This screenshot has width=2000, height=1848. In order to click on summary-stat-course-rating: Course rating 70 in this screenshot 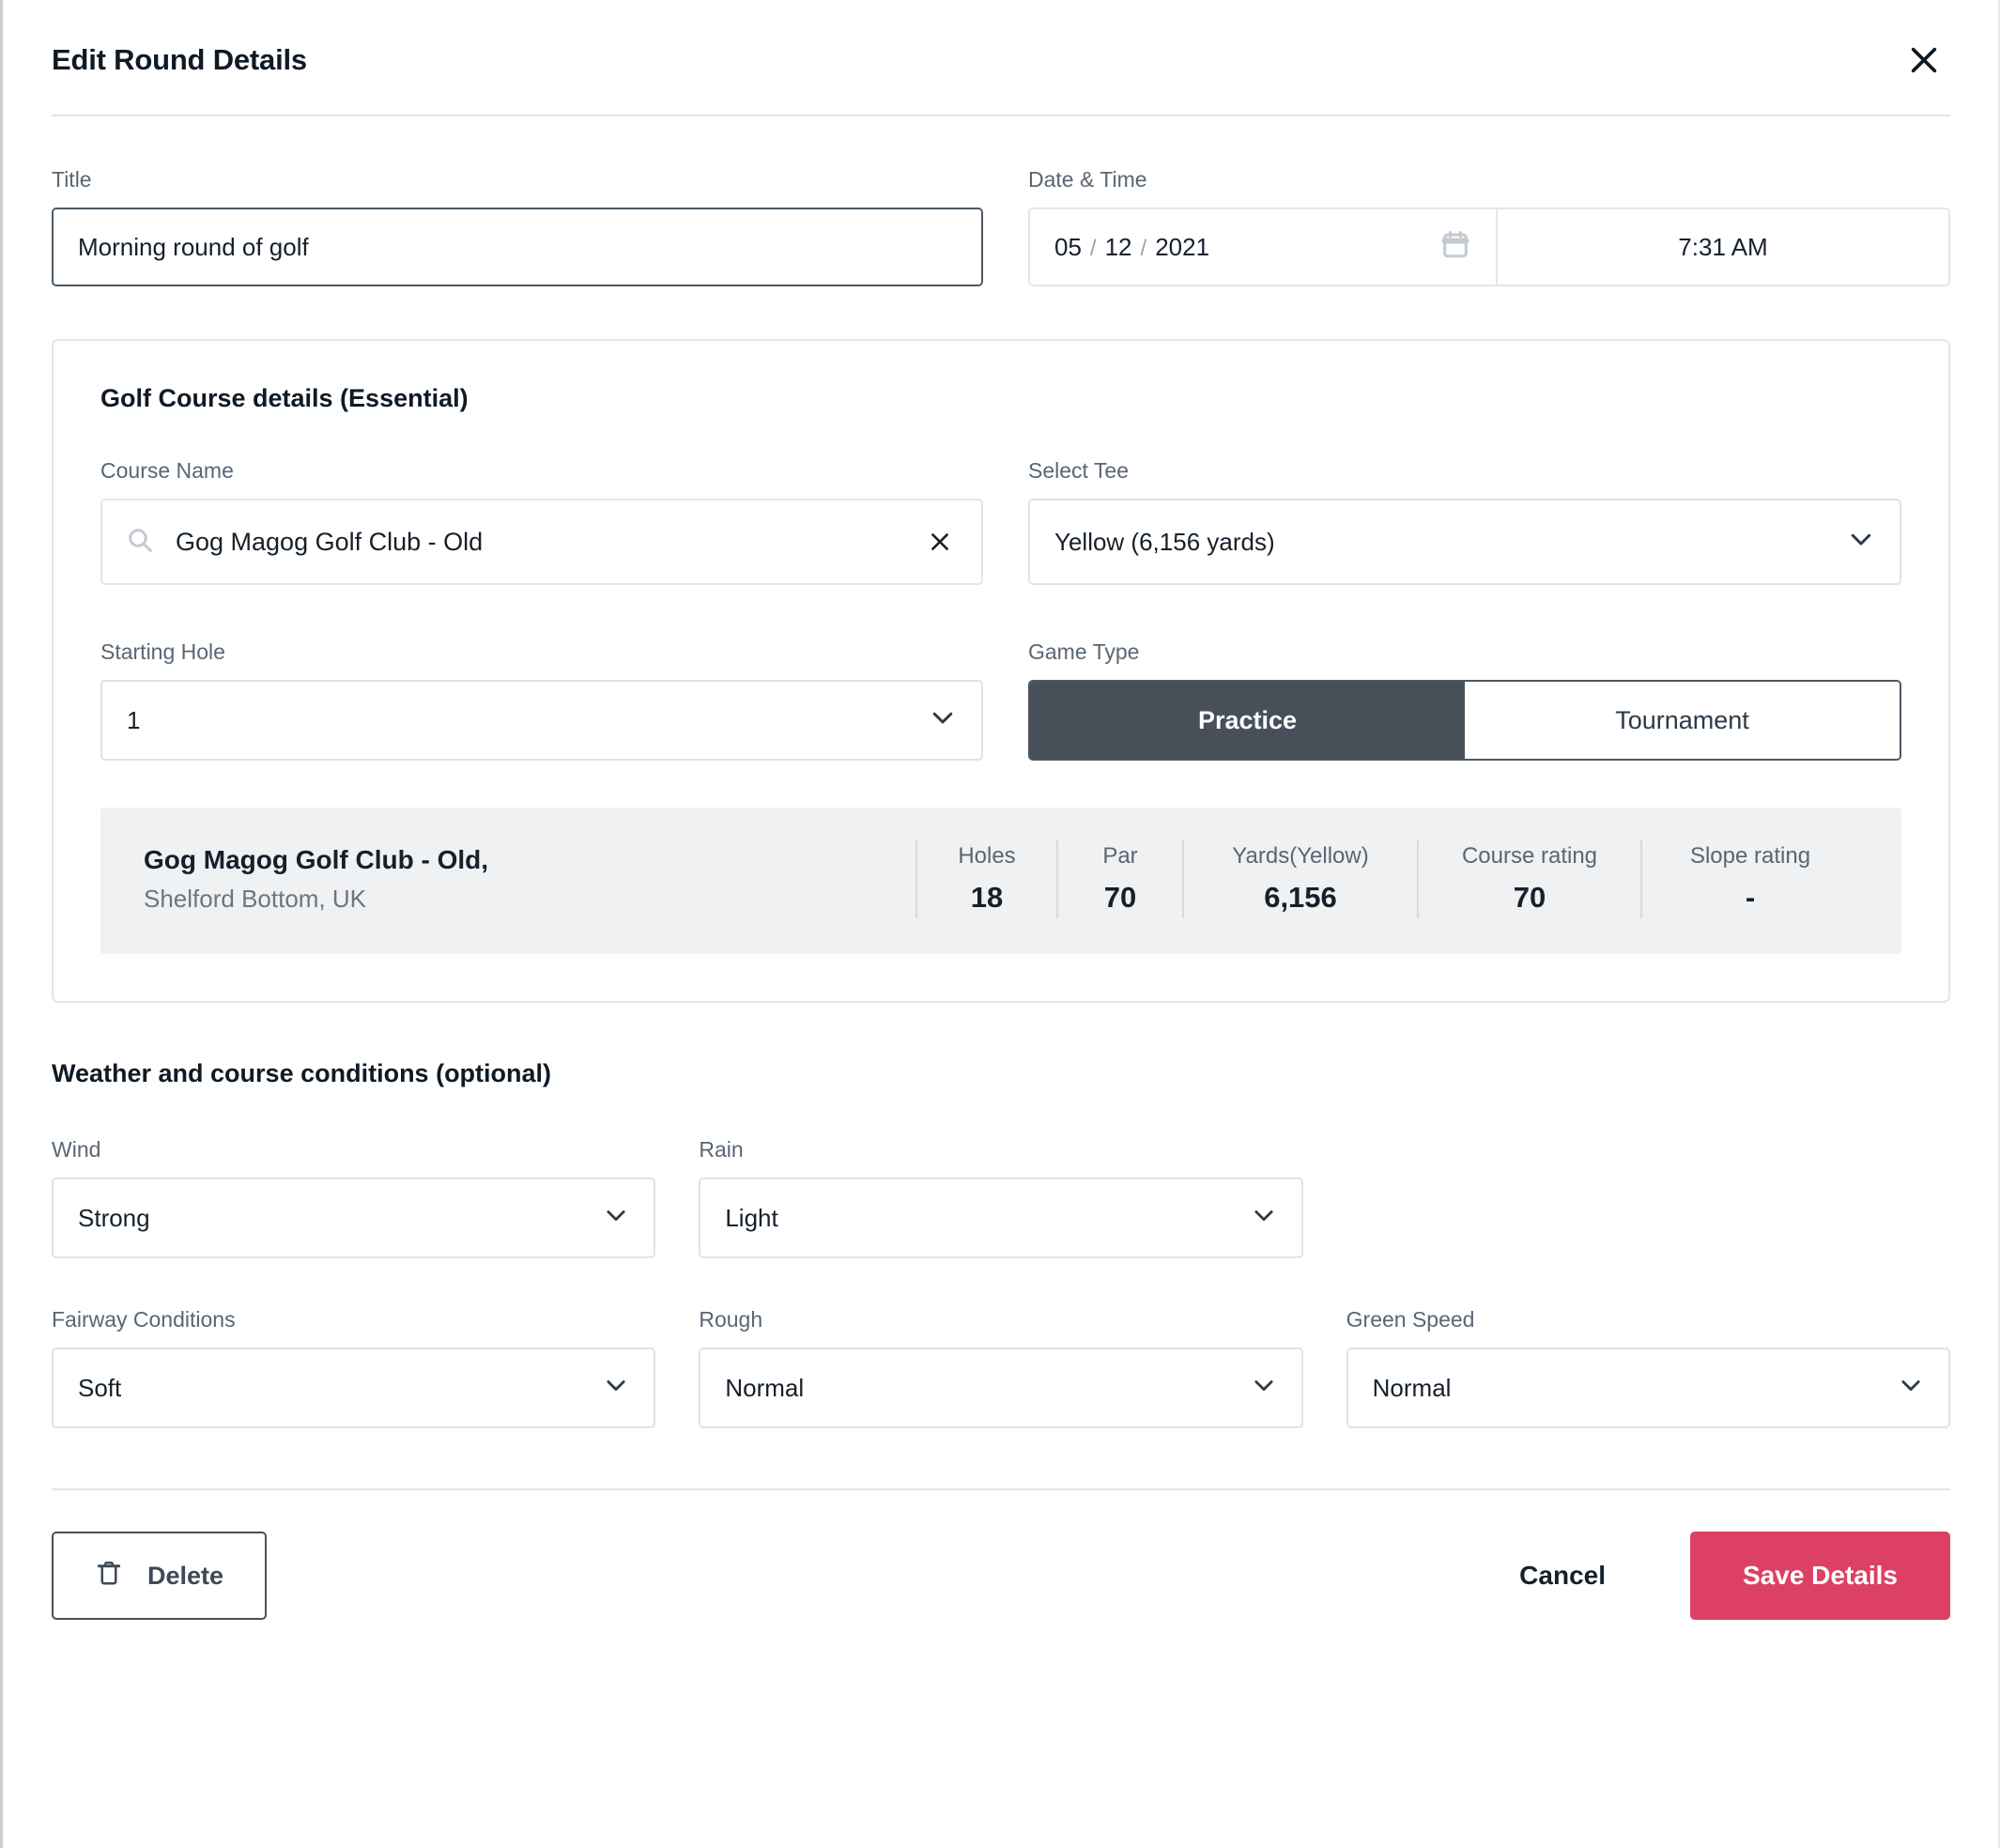, I will do `click(1528, 878)`.